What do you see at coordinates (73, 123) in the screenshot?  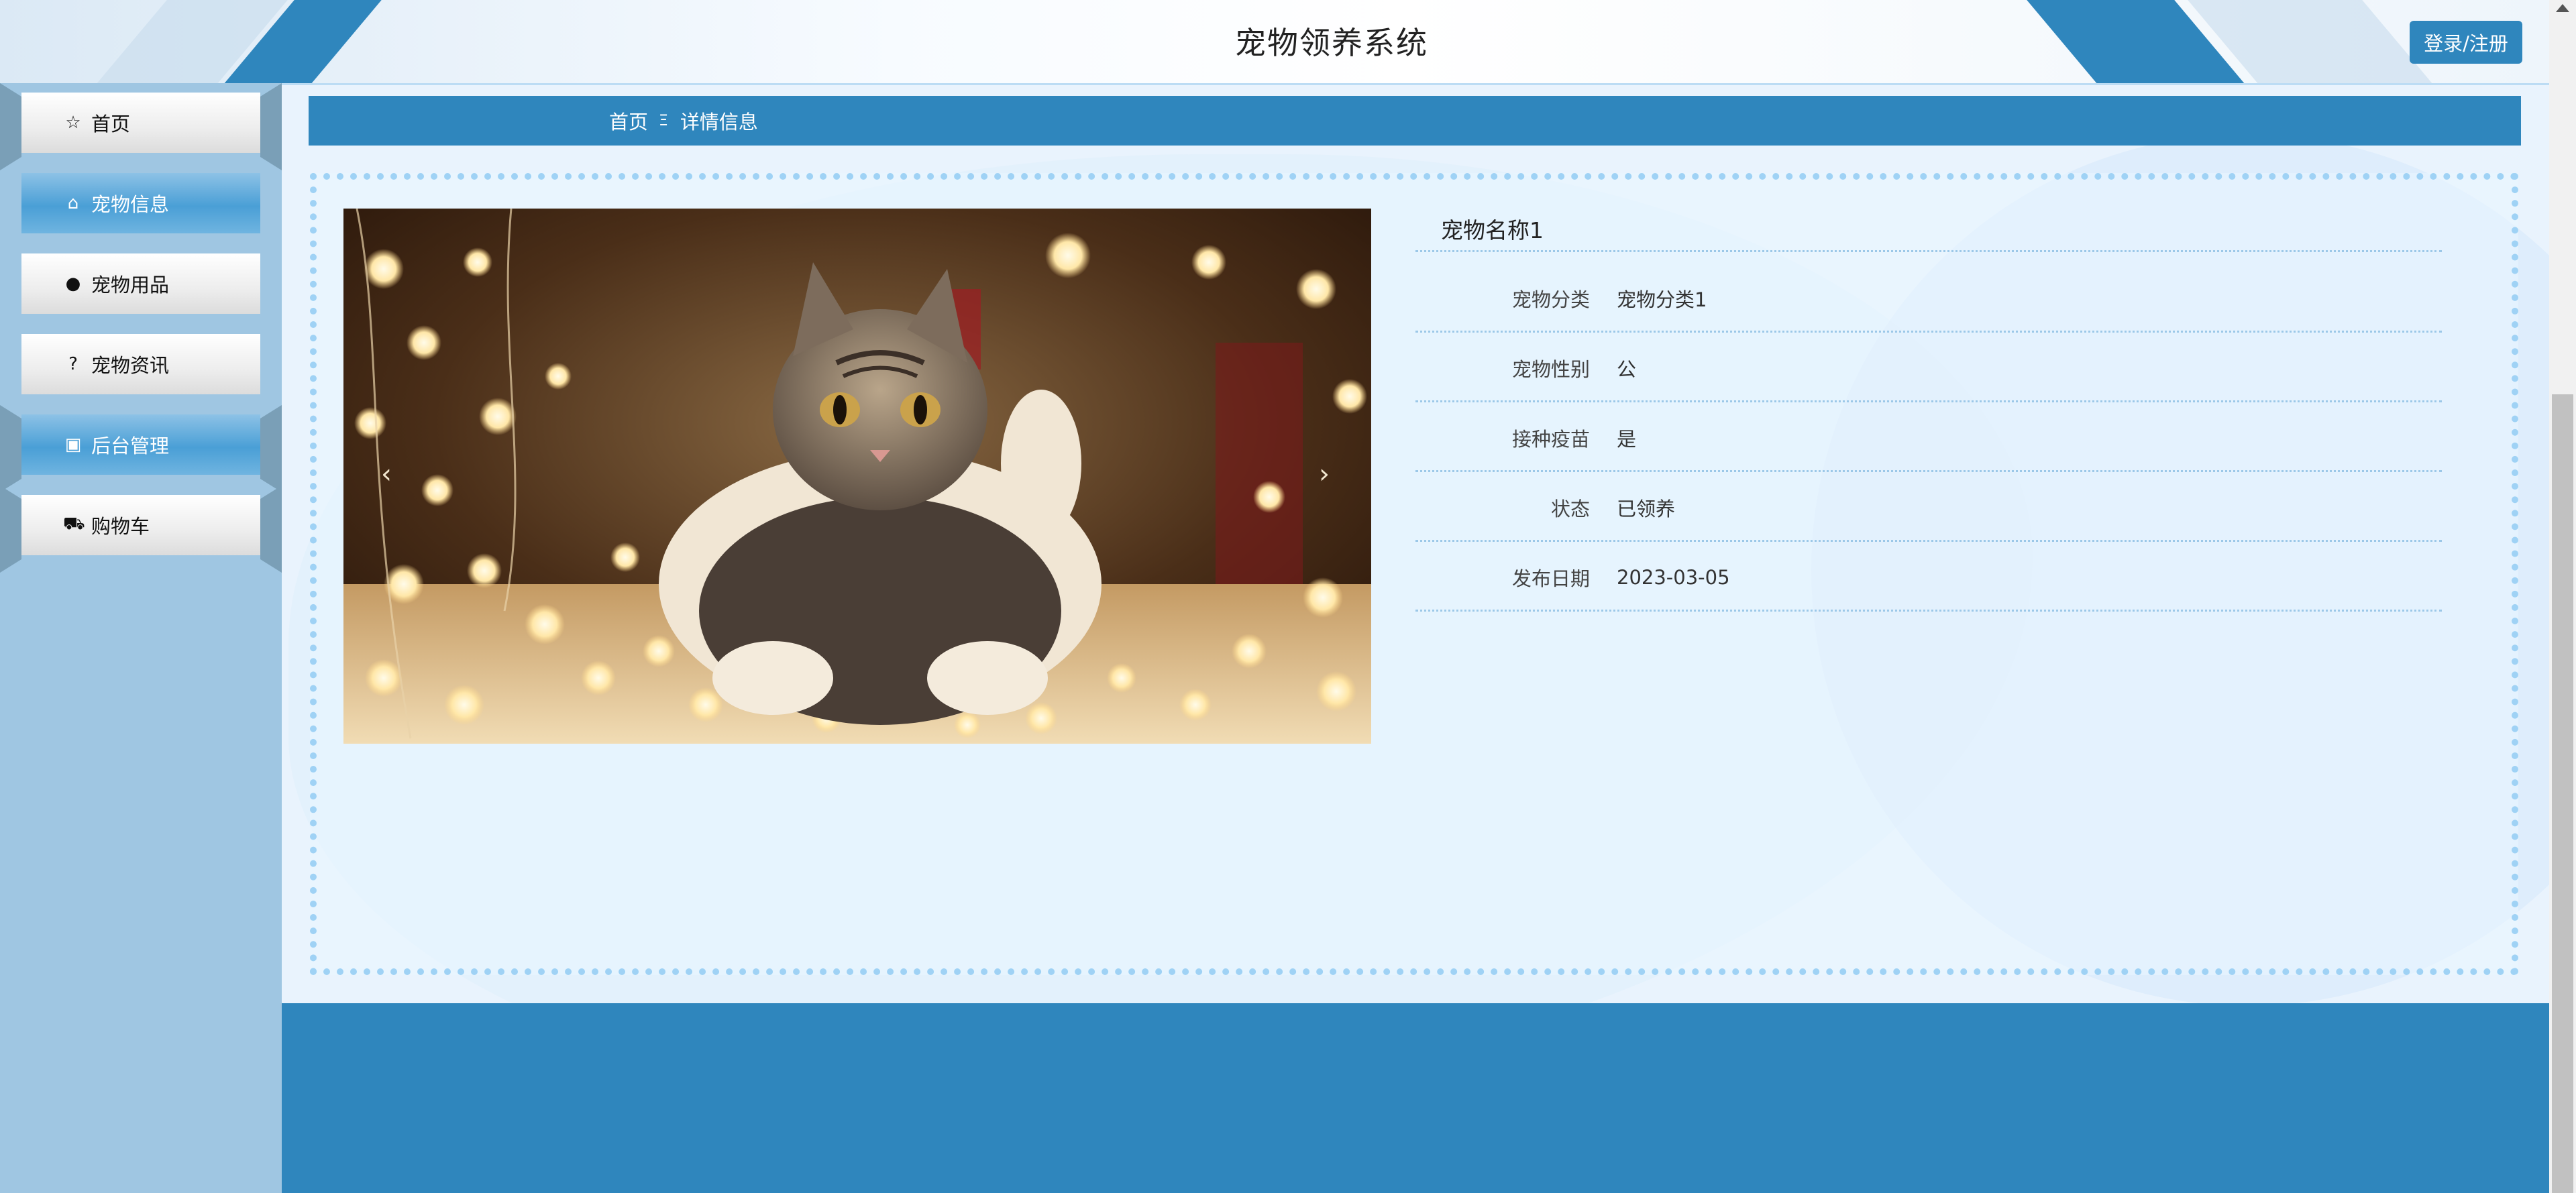 I see `star-icon: ☆` at bounding box center [73, 123].